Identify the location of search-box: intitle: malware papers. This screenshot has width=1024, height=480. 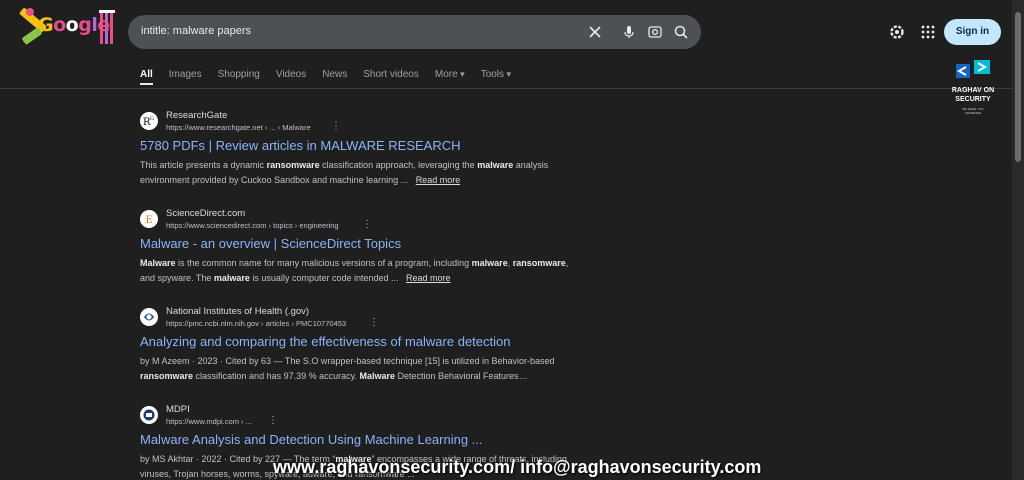
(414, 32).